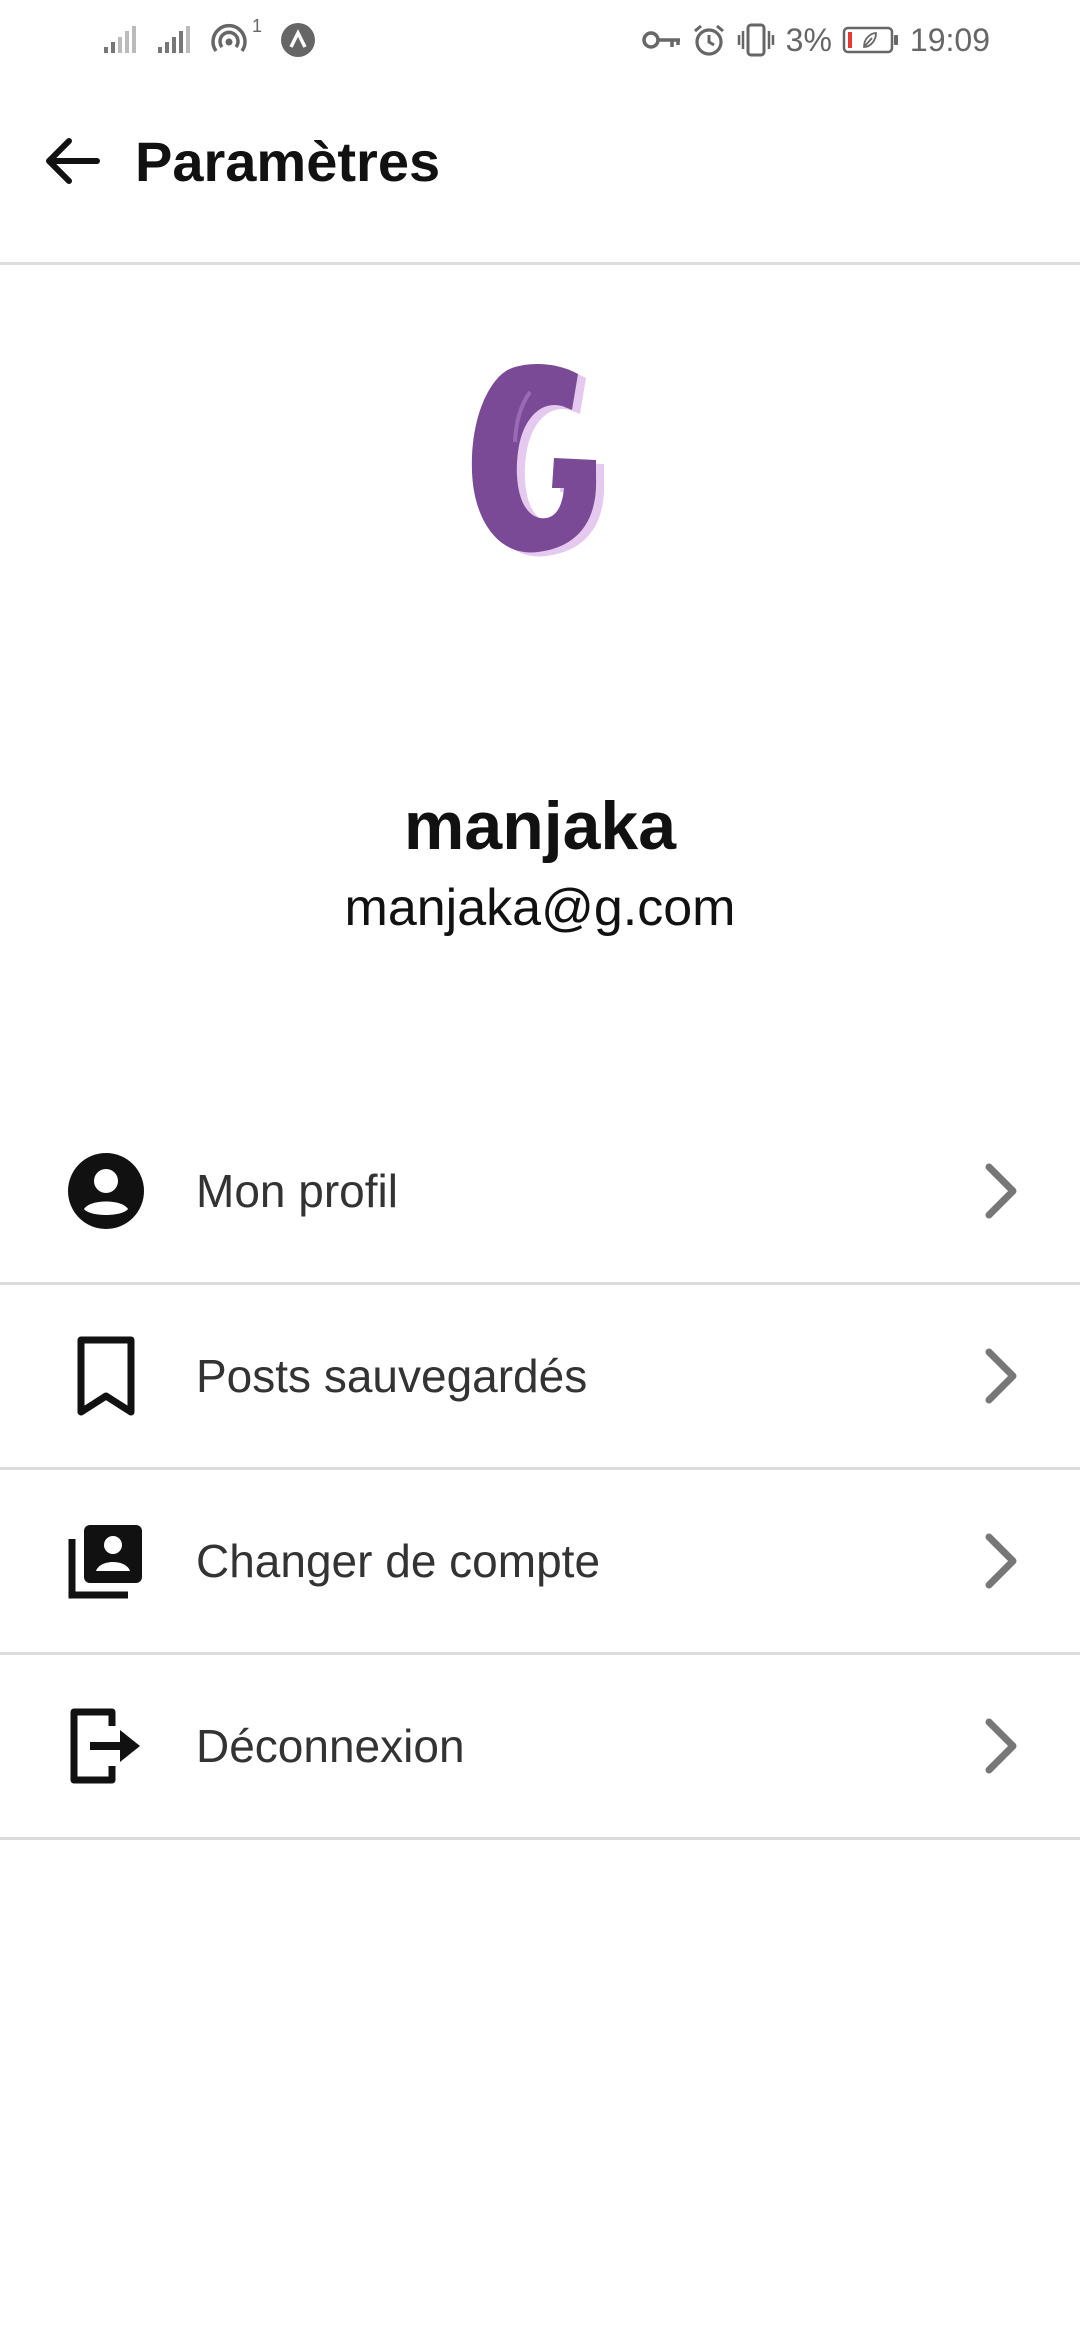 This screenshot has height=2340, width=1080. Describe the element at coordinates (392, 1376) in the screenshot. I see `menu-label: Posts sauvegardés` at that location.